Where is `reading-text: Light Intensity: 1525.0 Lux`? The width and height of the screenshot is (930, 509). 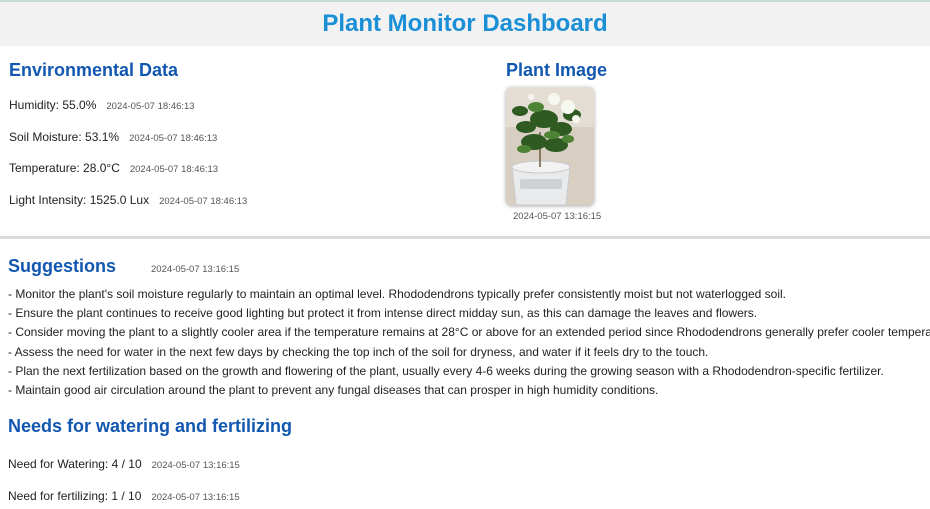
reading-text: Light Intensity: 1525.0 Lux is located at coordinates (79, 199).